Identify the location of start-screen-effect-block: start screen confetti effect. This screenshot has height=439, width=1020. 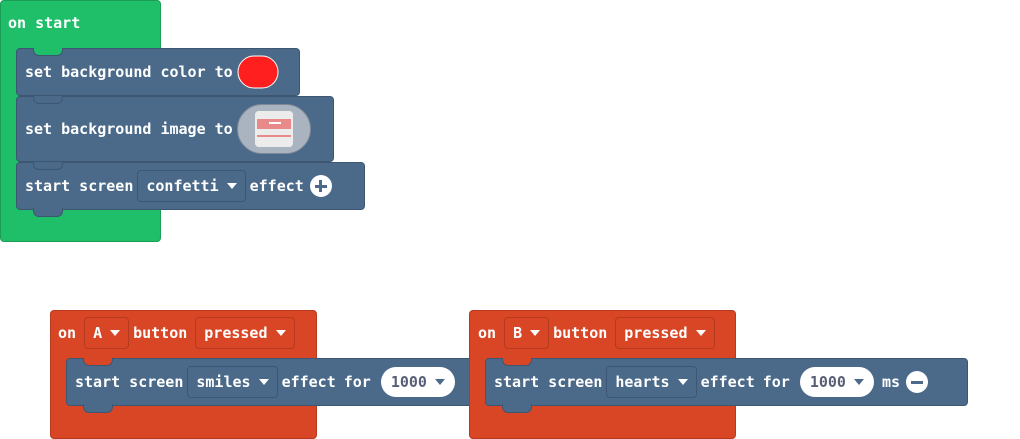
(190, 189).